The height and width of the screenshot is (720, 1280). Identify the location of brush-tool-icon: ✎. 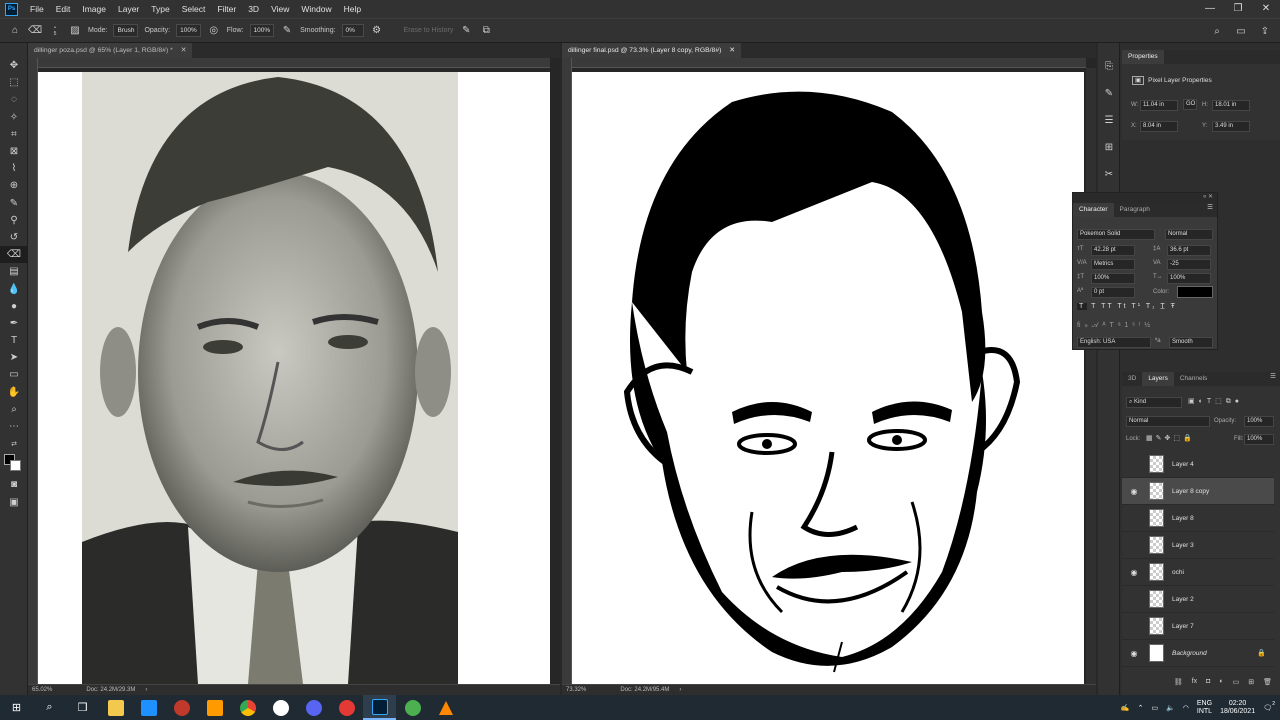
(14, 203).